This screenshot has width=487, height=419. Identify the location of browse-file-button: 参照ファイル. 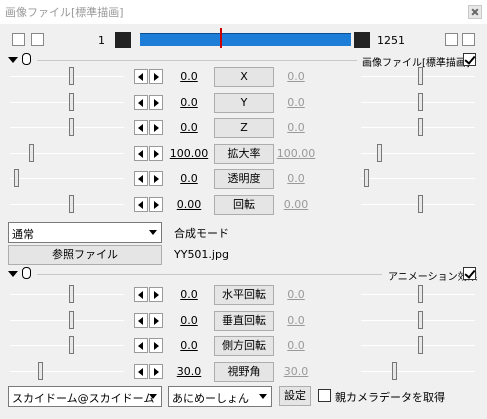
(85, 255).